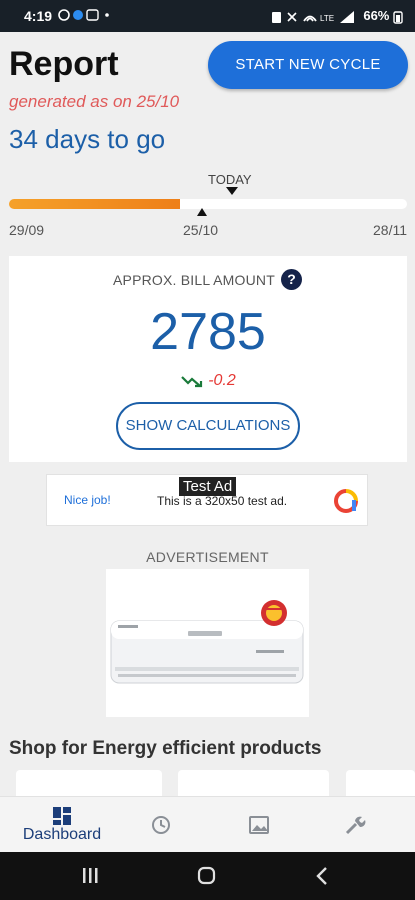  What do you see at coordinates (232, 191) in the screenshot?
I see `today-marker-icon` at bounding box center [232, 191].